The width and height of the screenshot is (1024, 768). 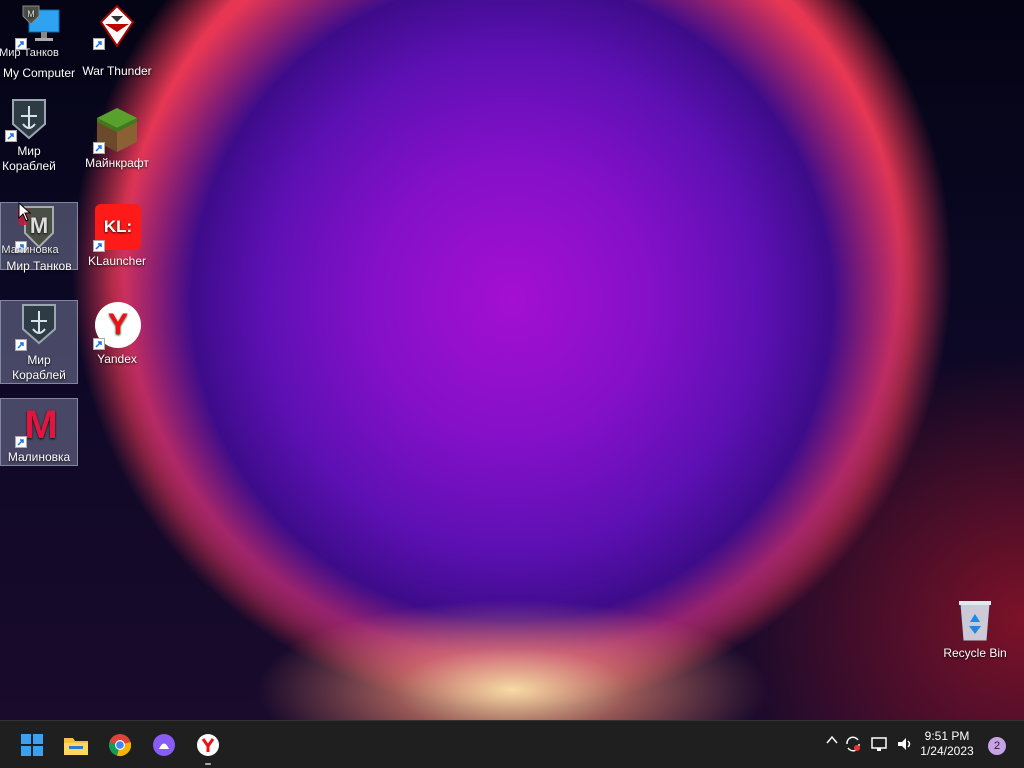 I want to click on desktop-icon-my-computer: M Мир Танков My Computer, so click(x=39, y=40).